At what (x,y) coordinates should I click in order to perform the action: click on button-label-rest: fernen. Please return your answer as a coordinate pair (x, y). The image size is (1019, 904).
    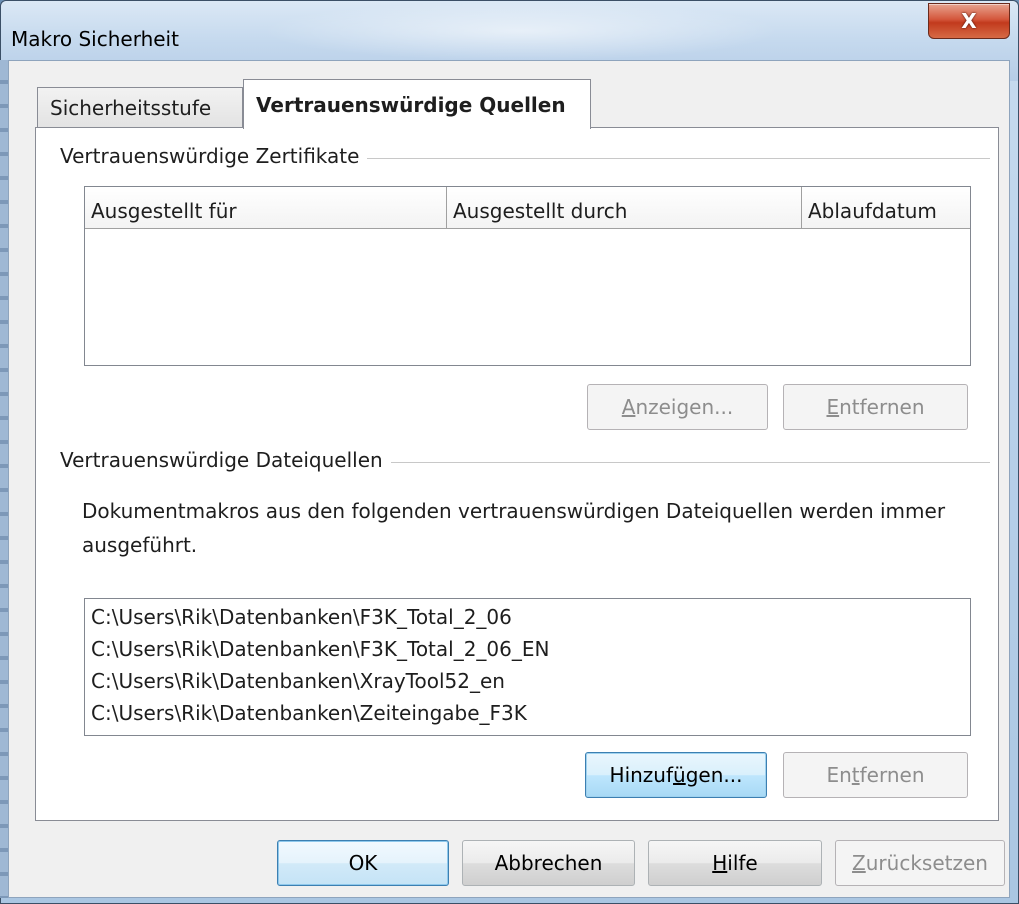
    Looking at the image, I should click on (892, 775).